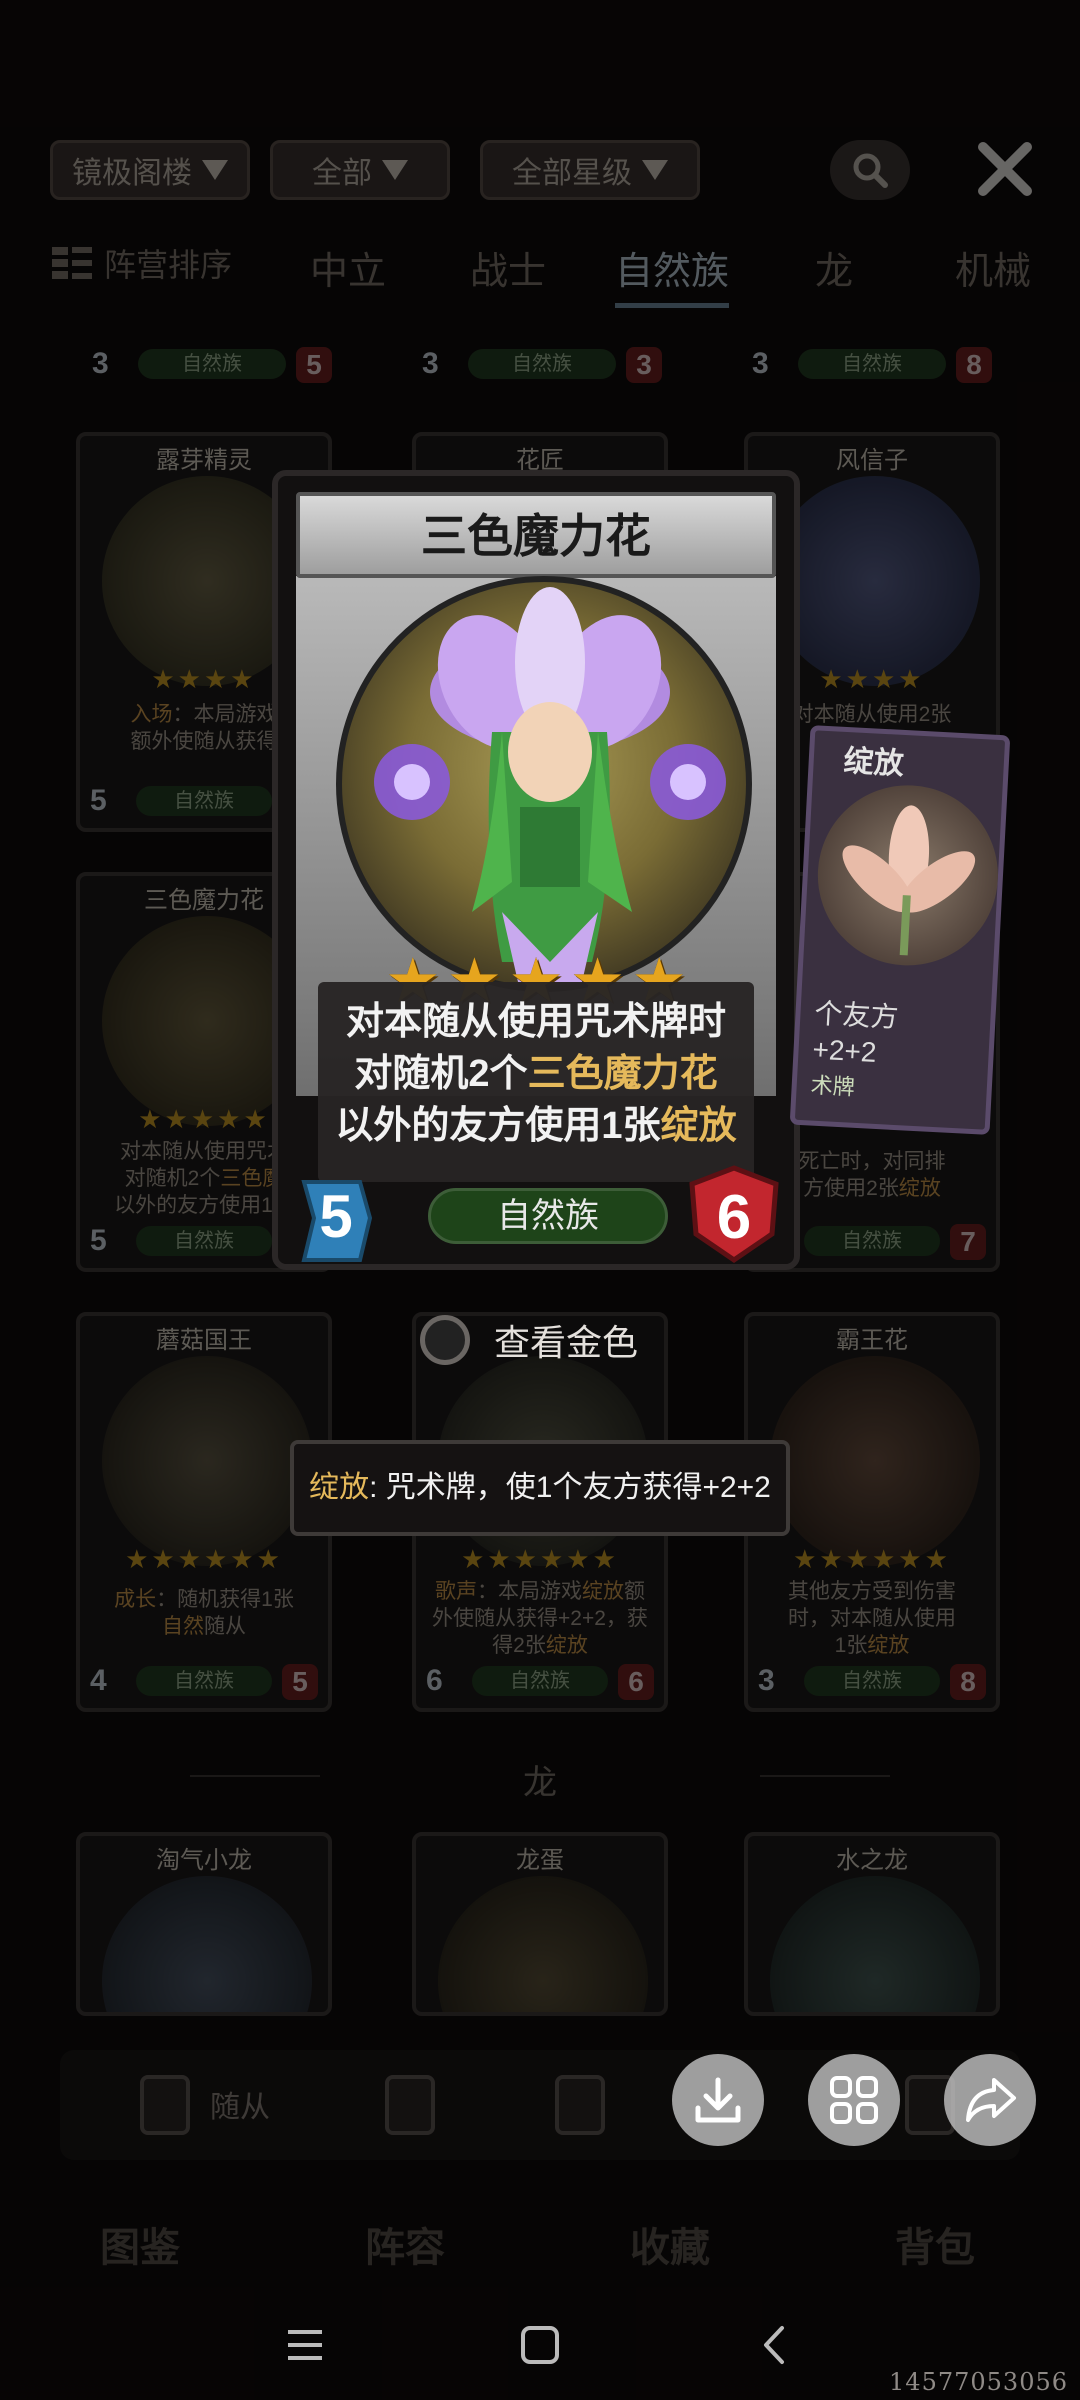  I want to click on card-description: 歌声：本局游戏绽放额 外使随从获得+2+2，获 得2张绽放, so click(540, 1618).